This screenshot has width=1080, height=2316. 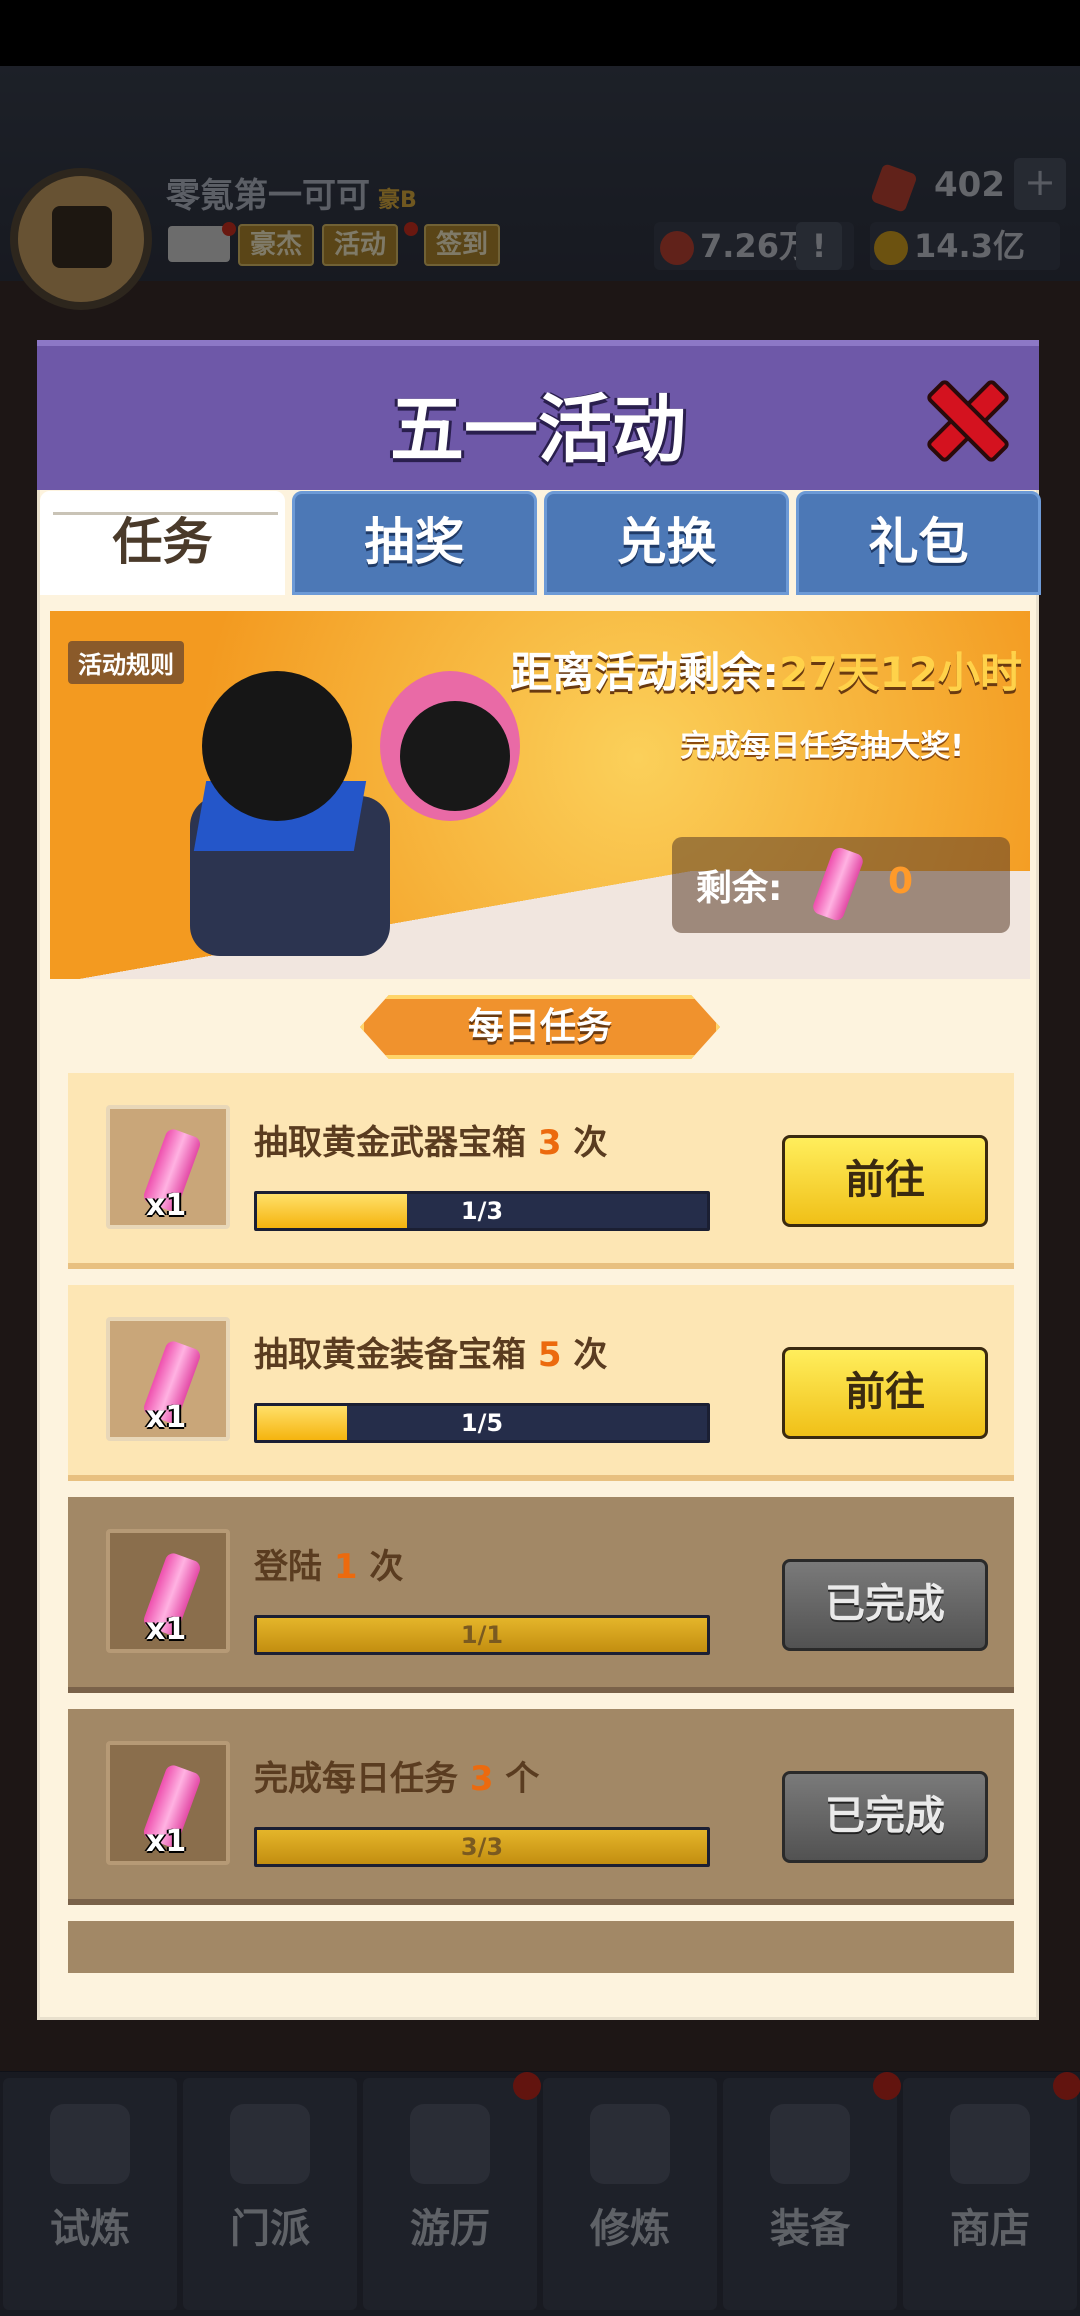 What do you see at coordinates (541, 1595) in the screenshot?
I see `task-row: x1 登陆 1 次 1/1 已完成` at bounding box center [541, 1595].